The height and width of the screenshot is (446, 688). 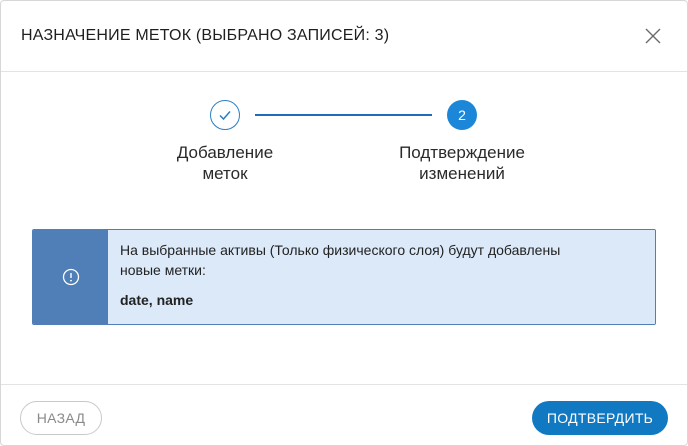 What do you see at coordinates (462, 115) in the screenshot?
I see `step-number-badge: 2` at bounding box center [462, 115].